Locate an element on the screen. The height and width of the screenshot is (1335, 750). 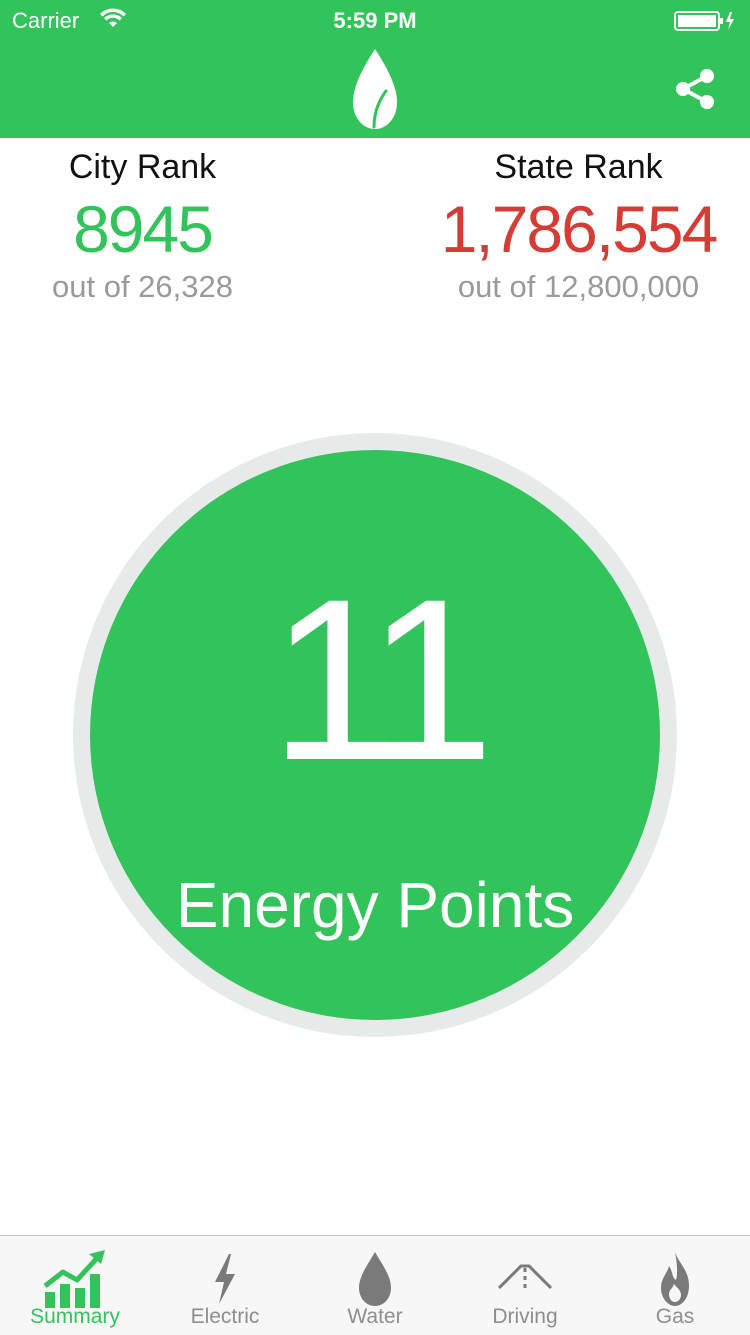
state-rank-total: out of 12,800,000 is located at coordinates (578, 286).